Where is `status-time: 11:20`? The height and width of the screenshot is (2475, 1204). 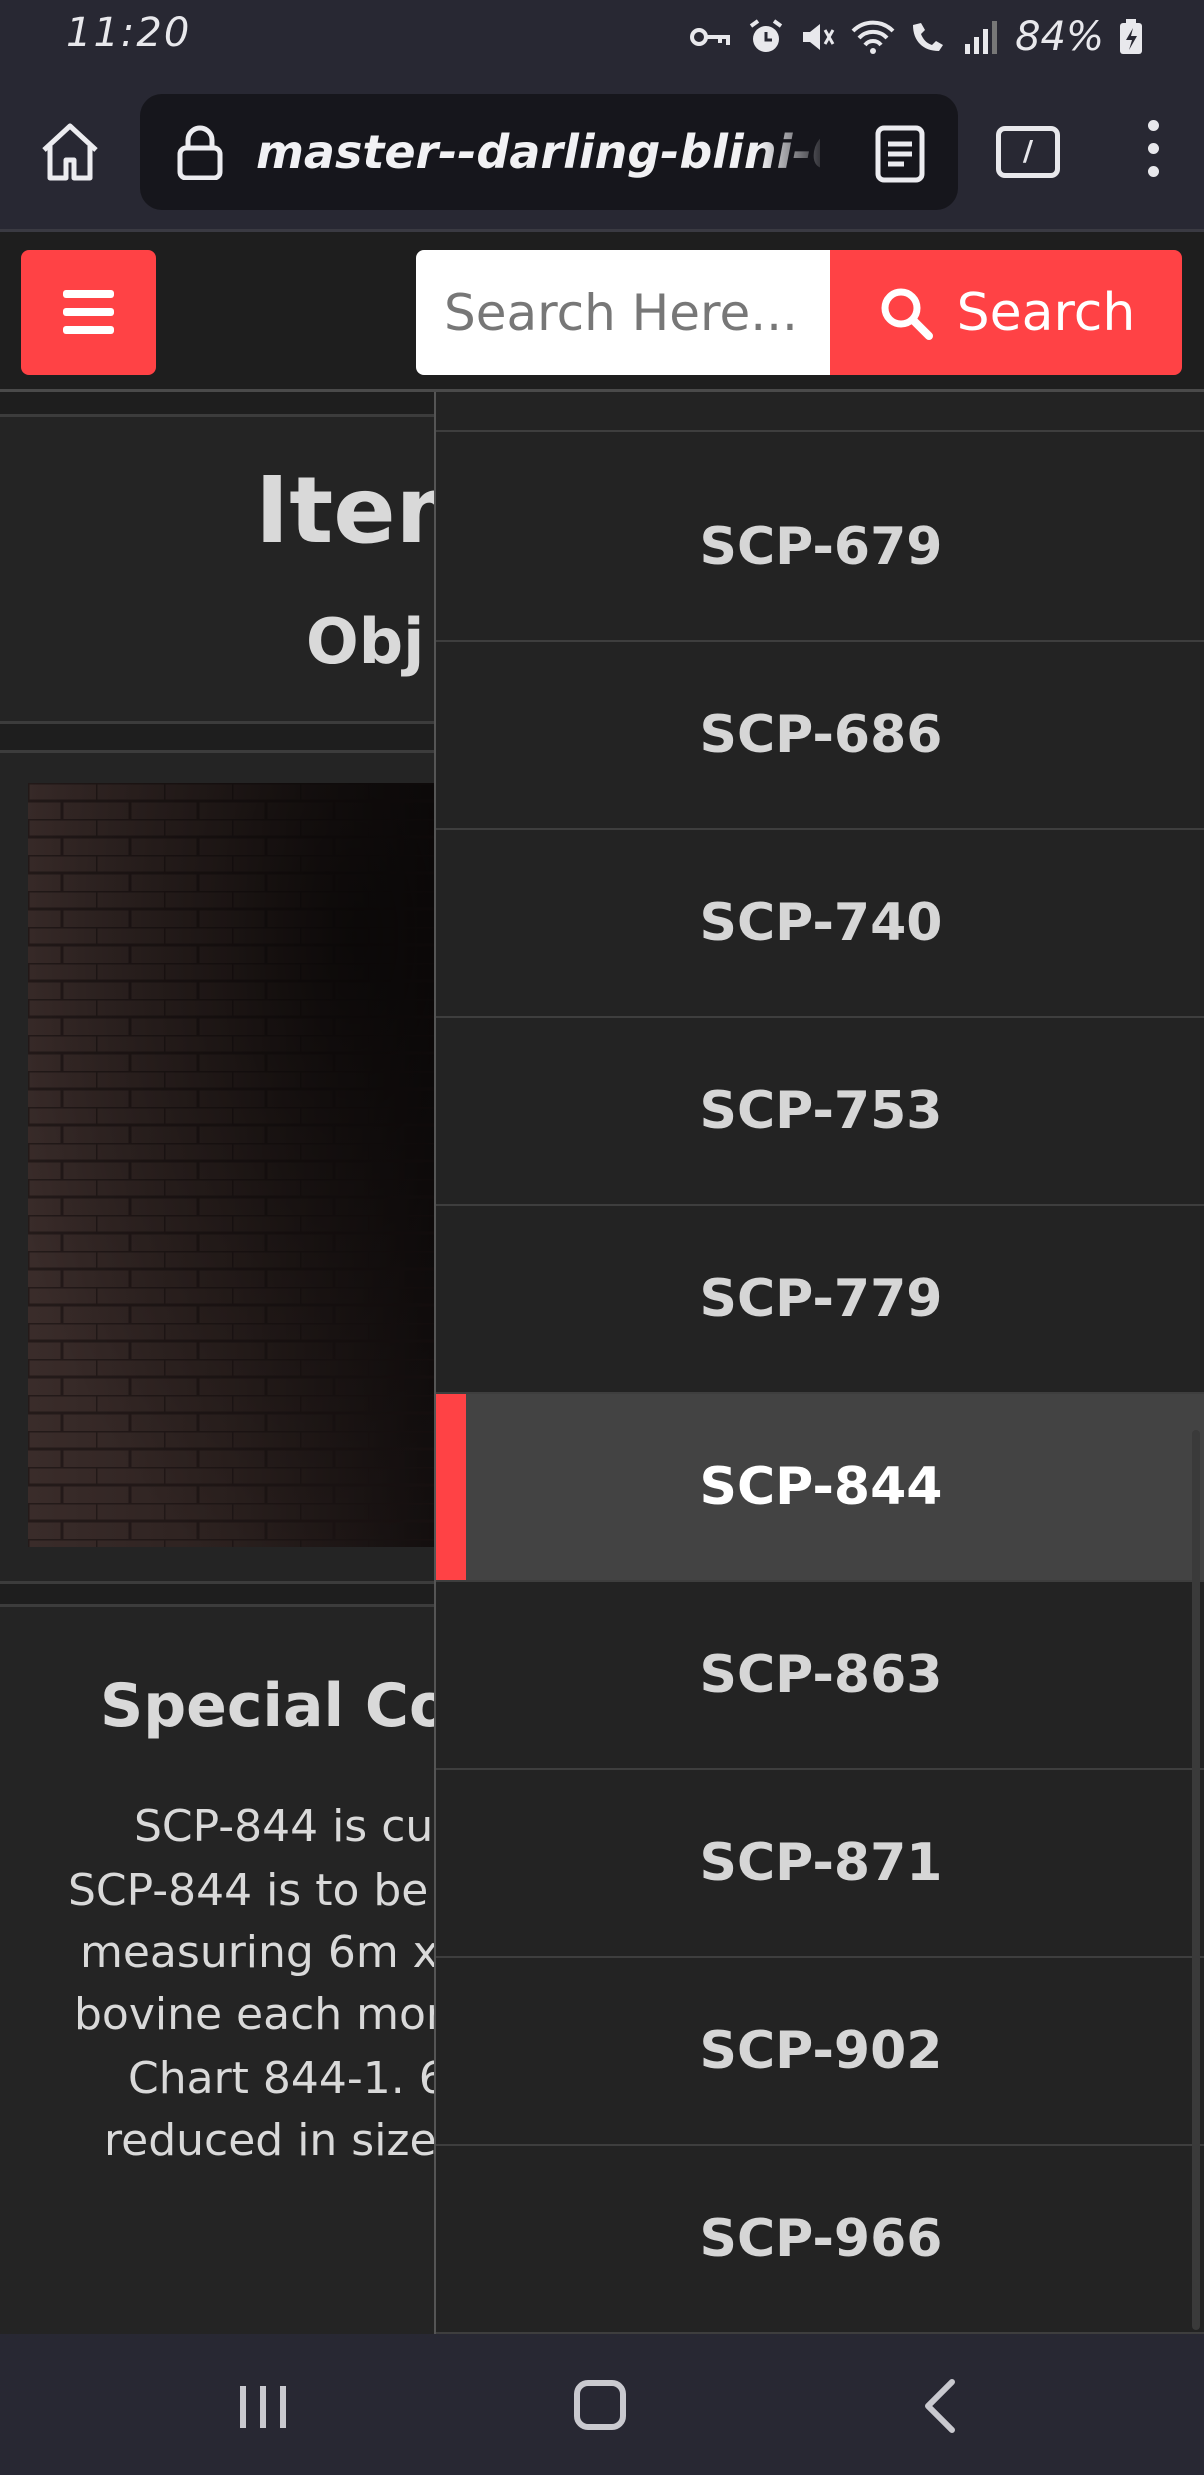 status-time: 11:20 is located at coordinates (129, 33).